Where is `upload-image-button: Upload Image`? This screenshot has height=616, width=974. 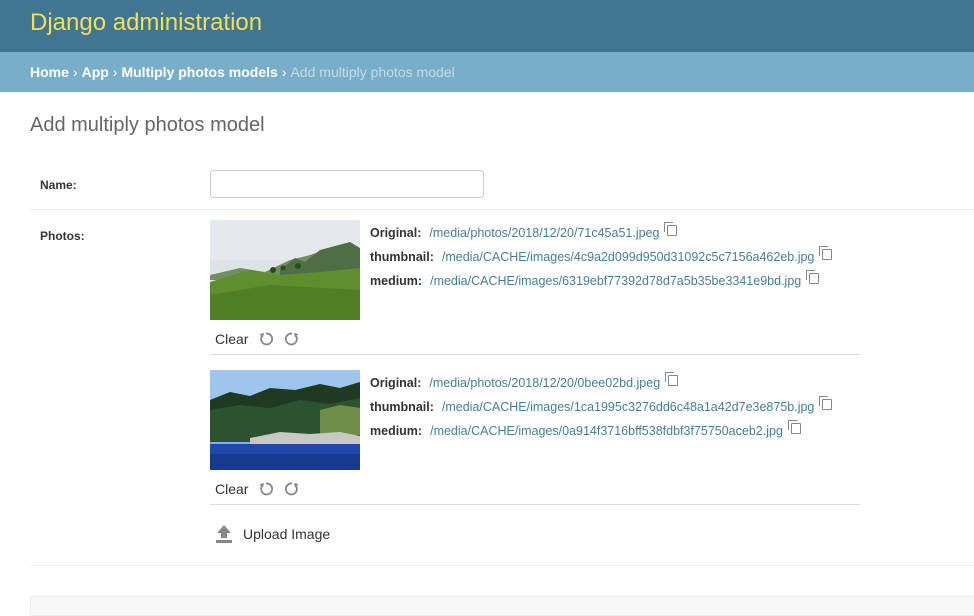
upload-image-button: Upload Image is located at coordinates (272, 534).